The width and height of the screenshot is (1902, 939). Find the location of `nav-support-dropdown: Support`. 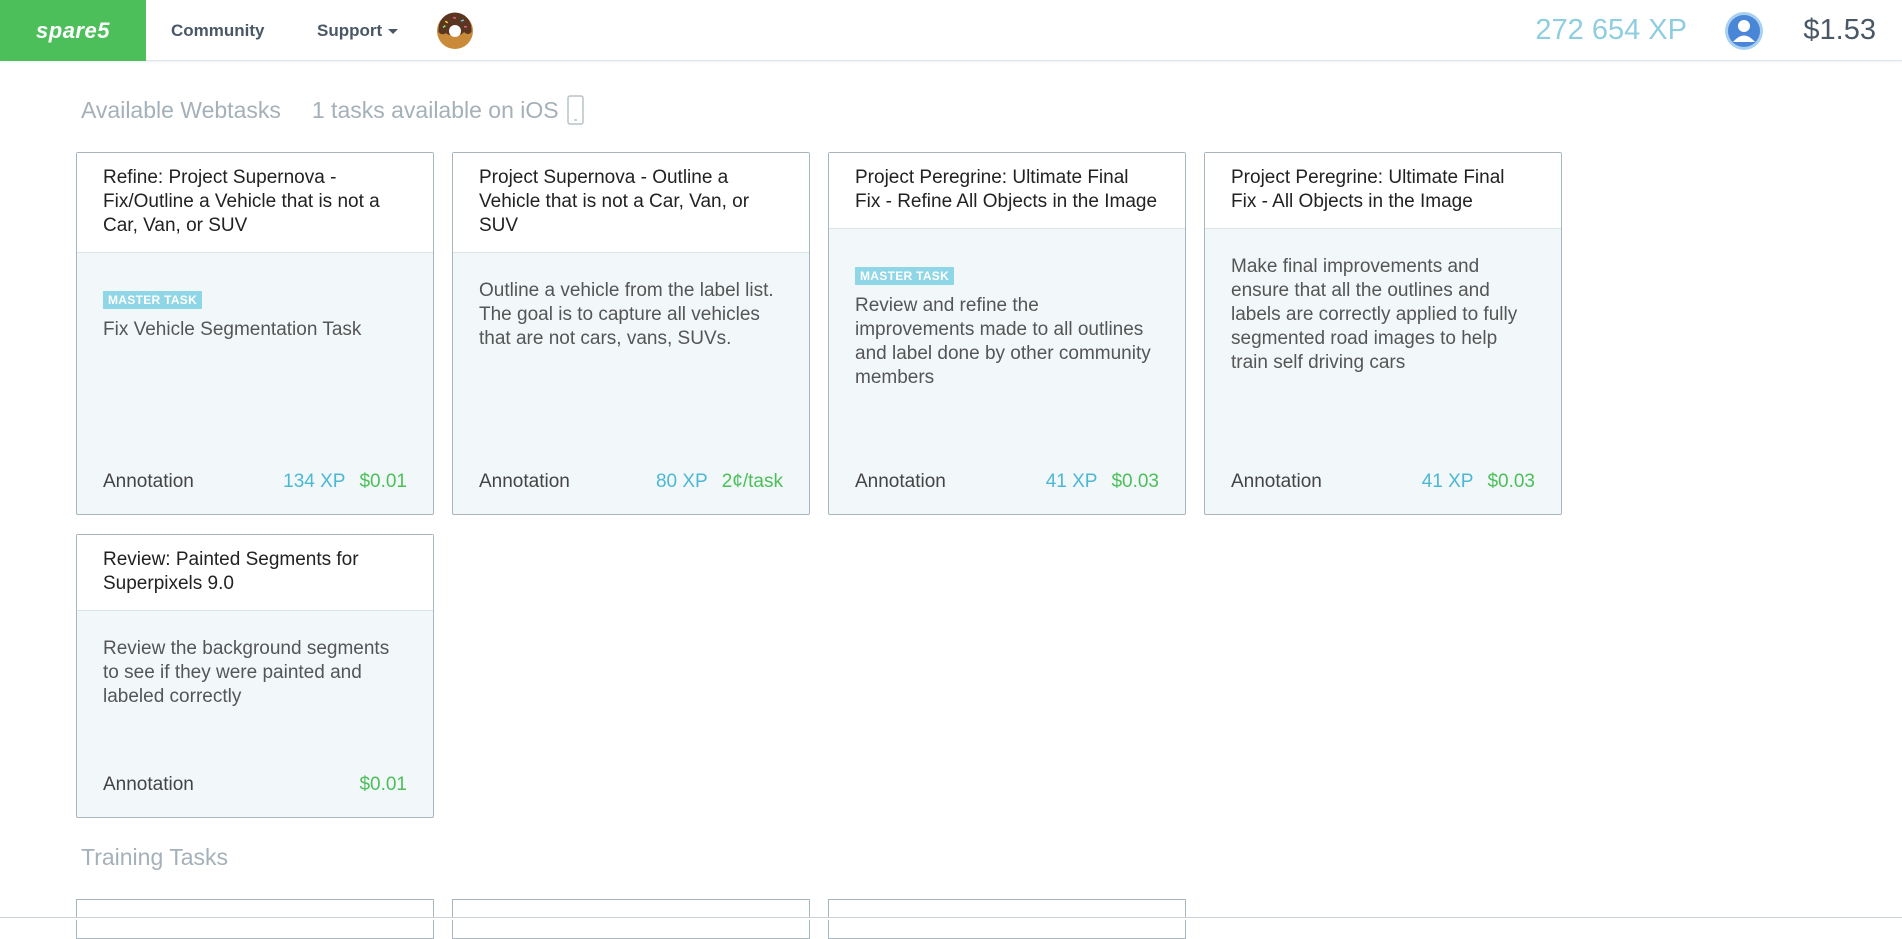

nav-support-dropdown: Support is located at coordinates (358, 30).